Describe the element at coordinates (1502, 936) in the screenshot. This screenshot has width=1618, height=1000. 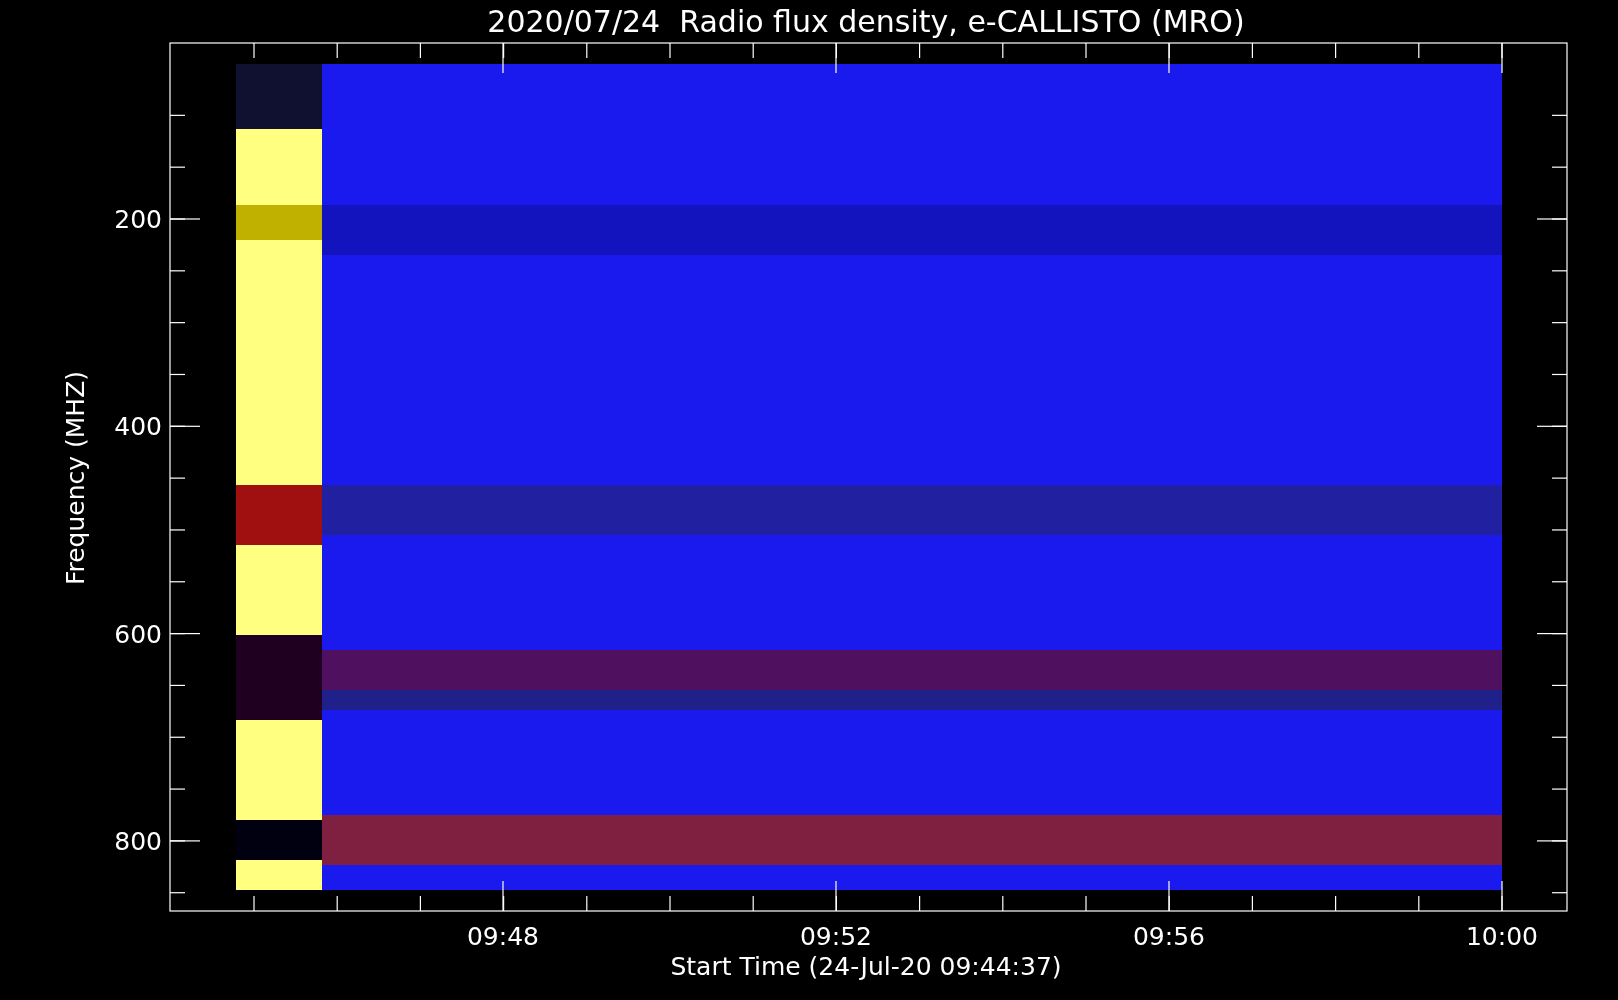
I see `tick-label: 10:00` at that location.